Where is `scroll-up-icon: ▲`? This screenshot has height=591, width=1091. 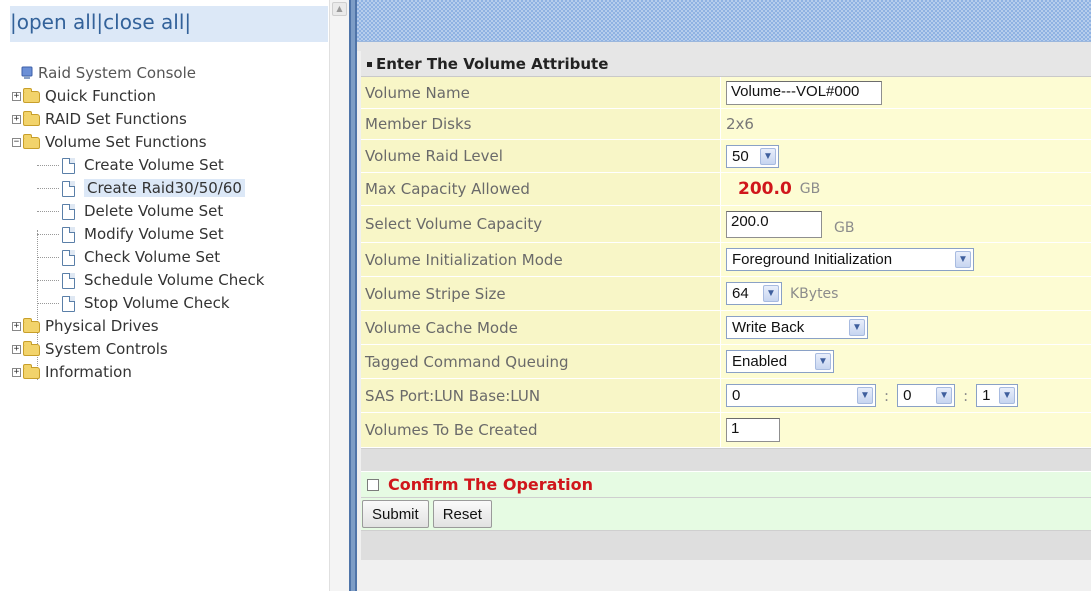 scroll-up-icon: ▲ is located at coordinates (339, 9).